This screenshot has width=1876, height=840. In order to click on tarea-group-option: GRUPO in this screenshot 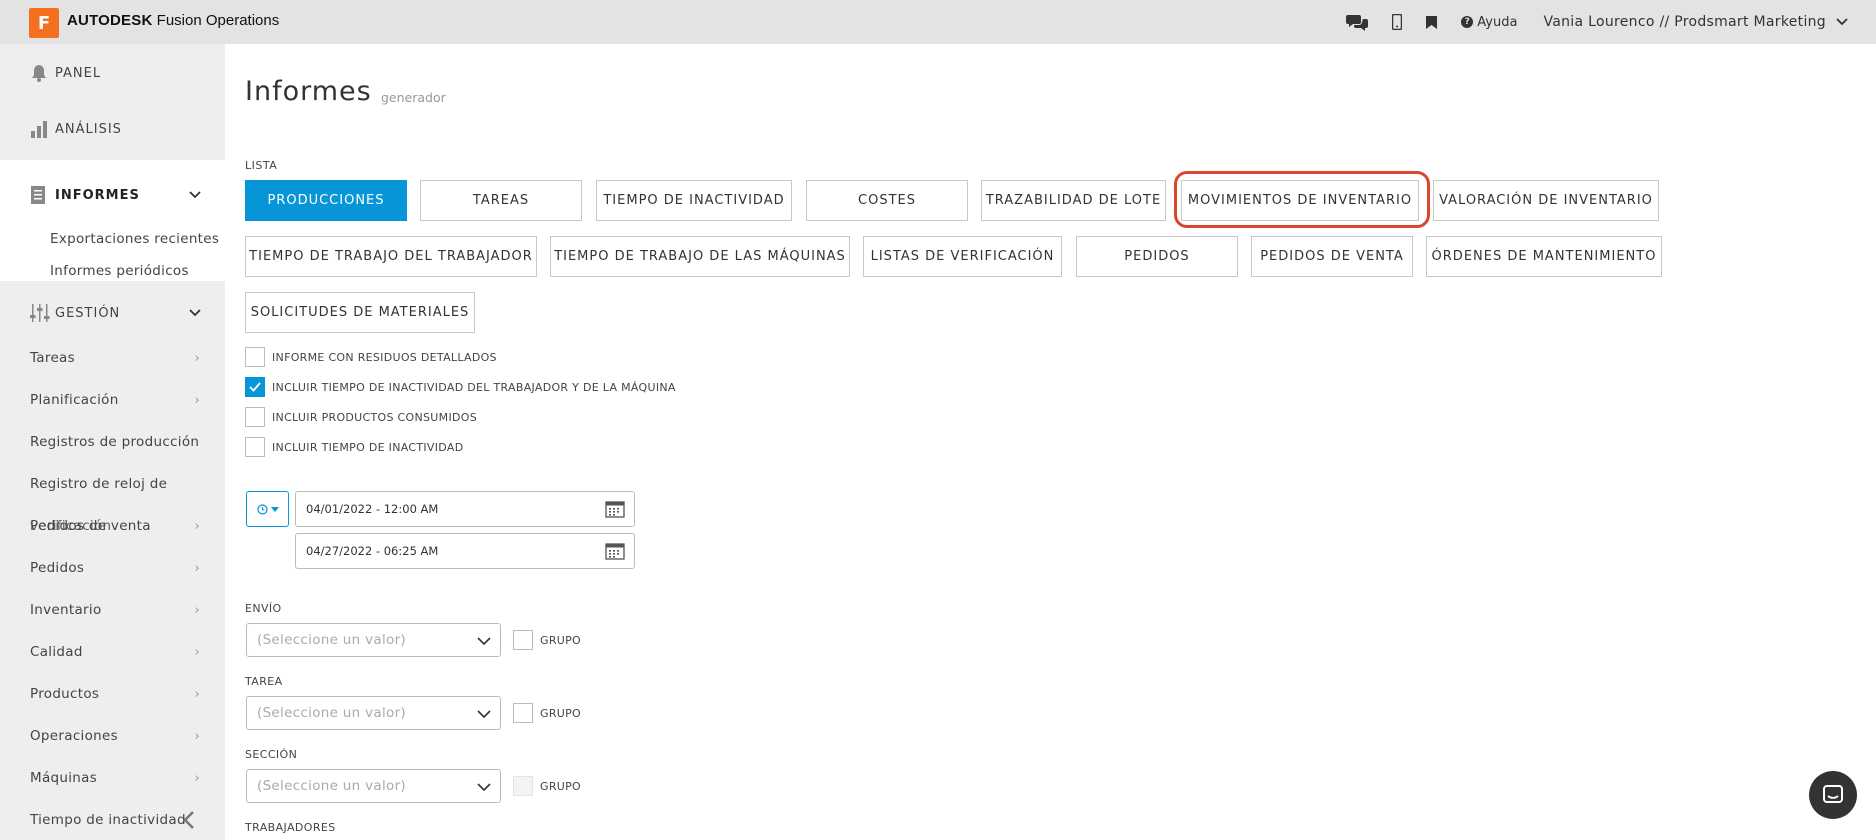, I will do `click(547, 713)`.